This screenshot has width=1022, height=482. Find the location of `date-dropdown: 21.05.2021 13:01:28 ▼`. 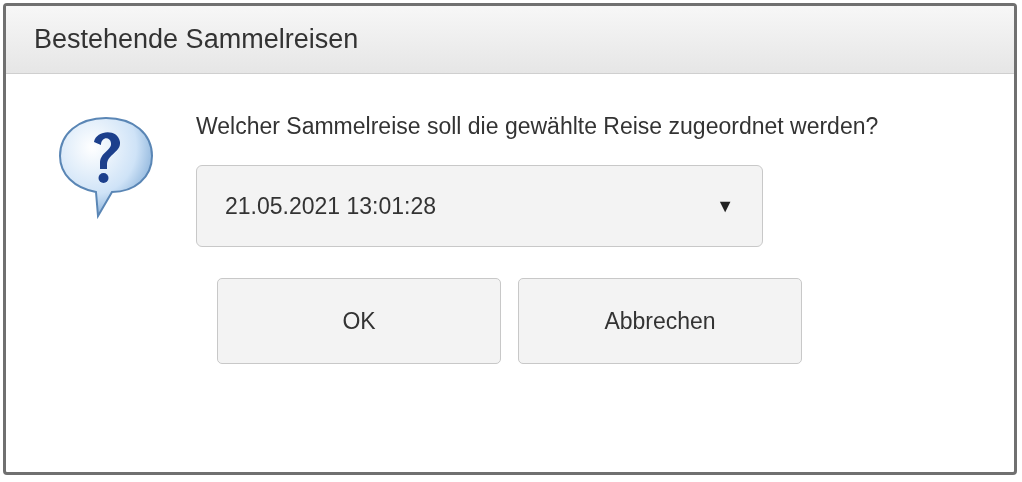

date-dropdown: 21.05.2021 13:01:28 ▼ is located at coordinates (479, 206).